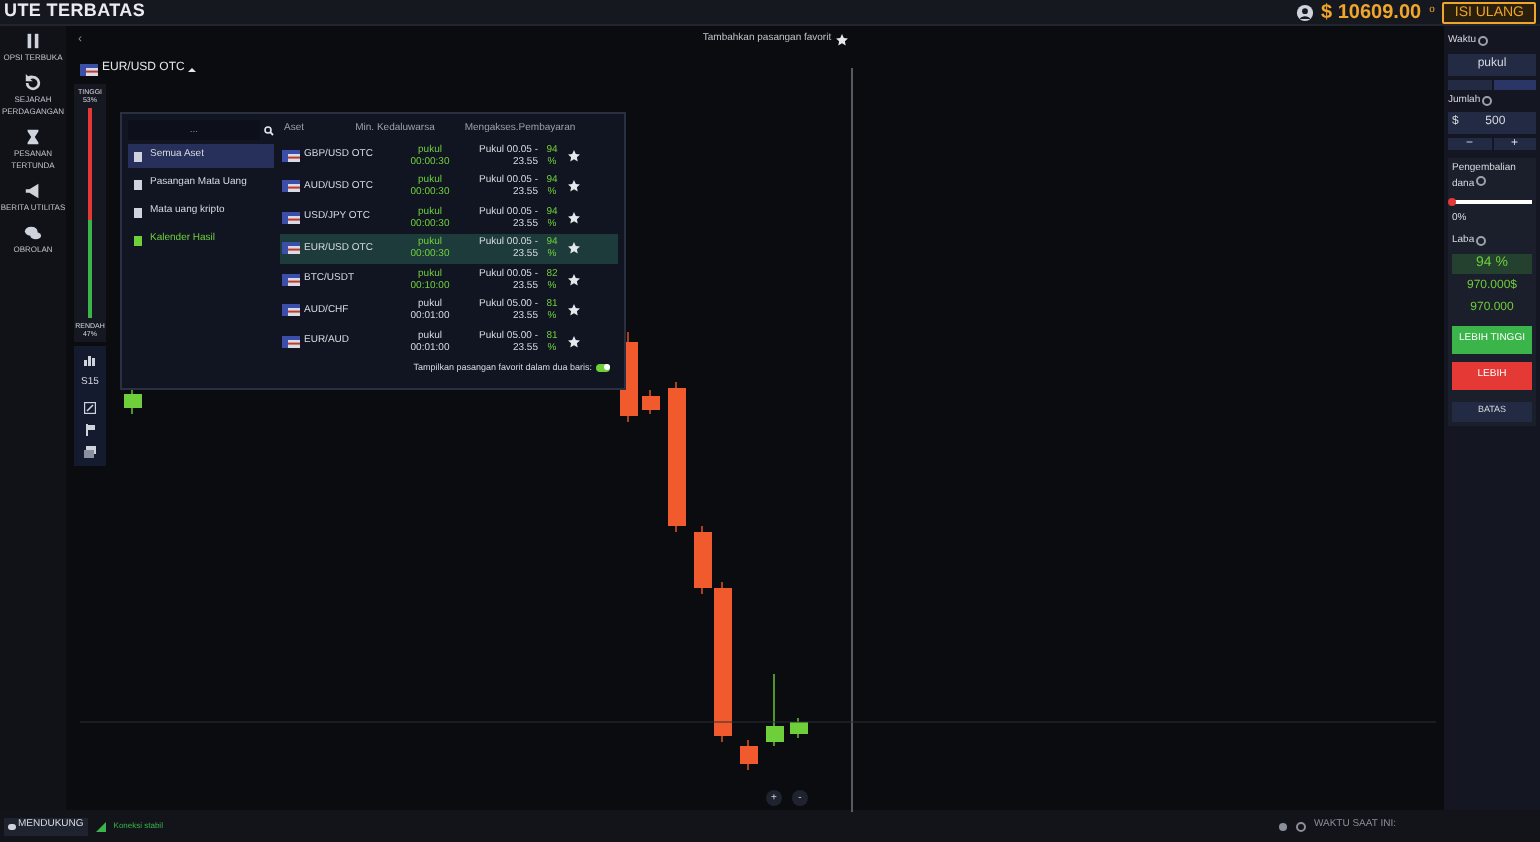 The height and width of the screenshot is (842, 1540). I want to click on caret-icon, so click(192, 69).